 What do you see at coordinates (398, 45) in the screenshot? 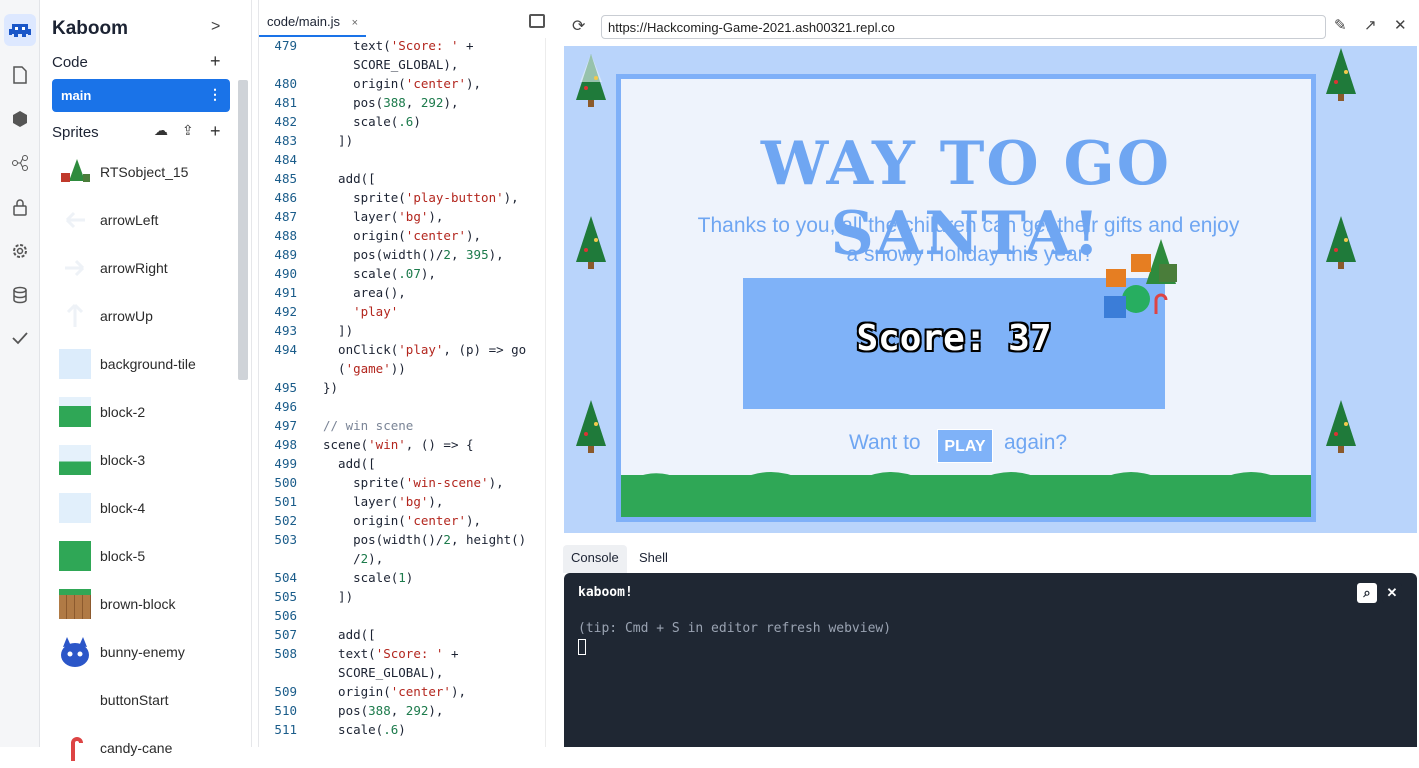
I see `code-line: text('Score: ' +` at bounding box center [398, 45].